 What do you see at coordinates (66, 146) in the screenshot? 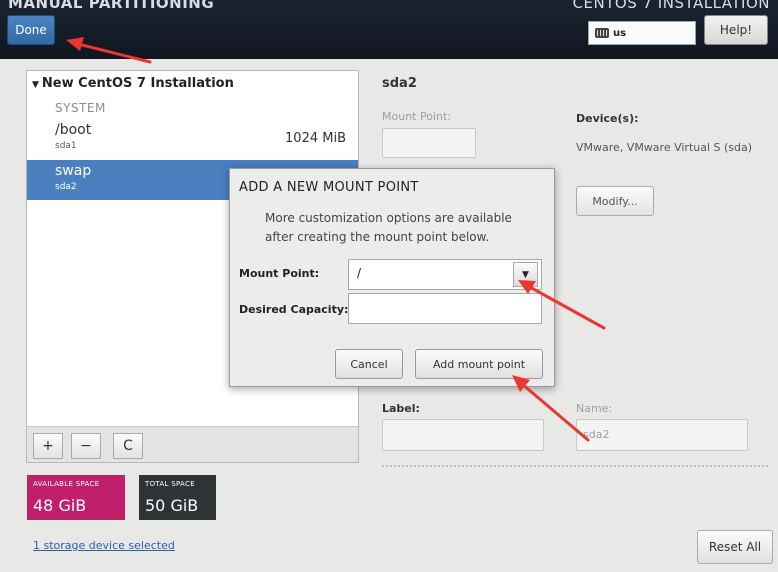
I see `mount-device: sda1` at bounding box center [66, 146].